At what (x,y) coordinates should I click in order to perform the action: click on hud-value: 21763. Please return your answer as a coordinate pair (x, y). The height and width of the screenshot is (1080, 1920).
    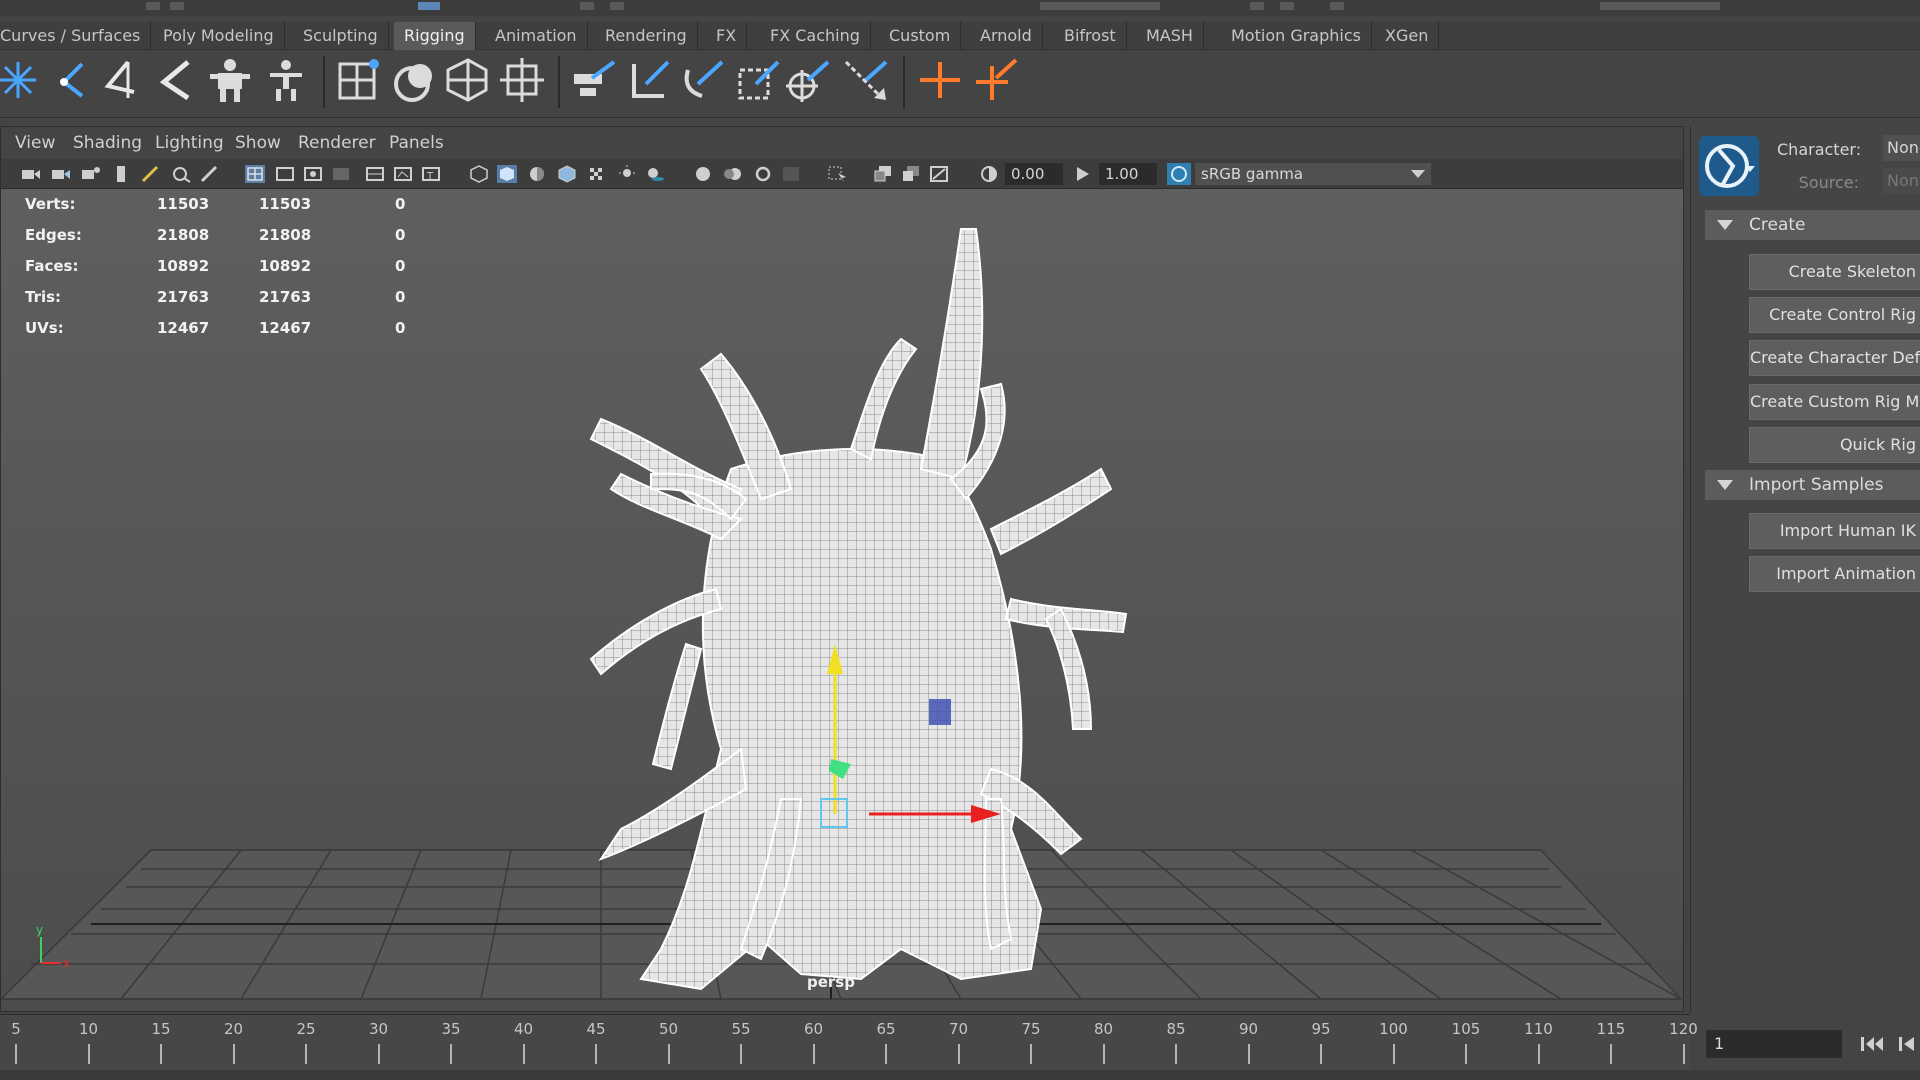
    Looking at the image, I should click on (183, 297).